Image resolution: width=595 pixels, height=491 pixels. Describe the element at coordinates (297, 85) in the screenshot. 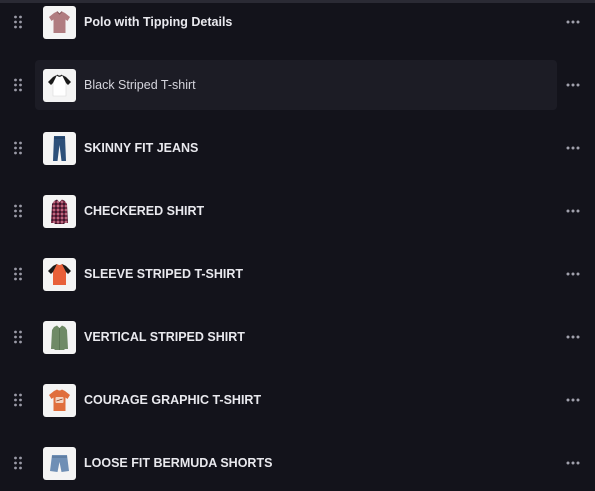

I see `product-row: Black Striped T-shirt` at that location.